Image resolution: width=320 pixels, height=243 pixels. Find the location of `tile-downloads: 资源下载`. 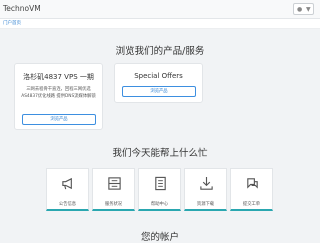

tile-downloads: 资源下载 is located at coordinates (205, 189).